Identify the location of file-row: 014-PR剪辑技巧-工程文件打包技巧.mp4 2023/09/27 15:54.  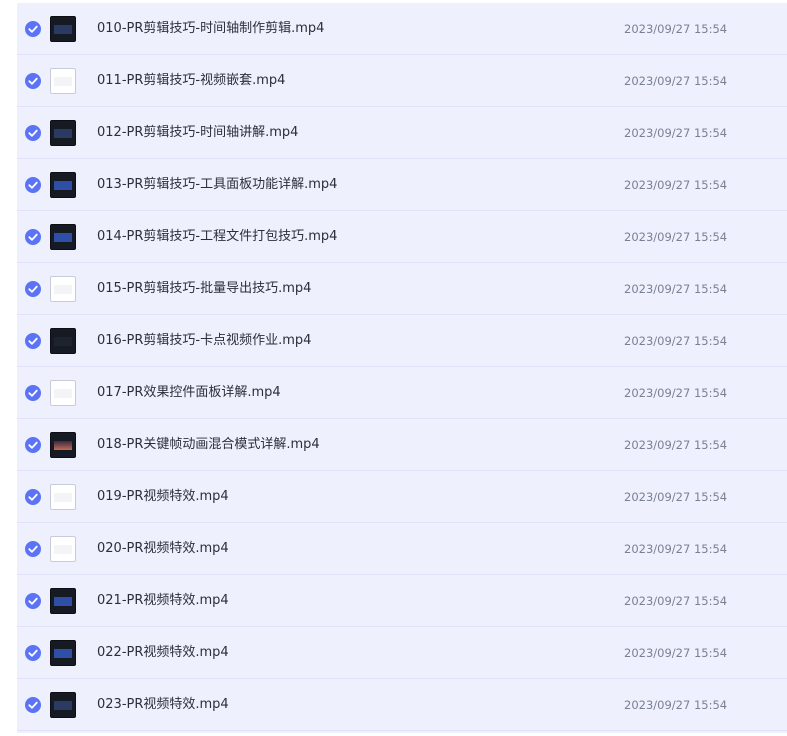
(402, 237).